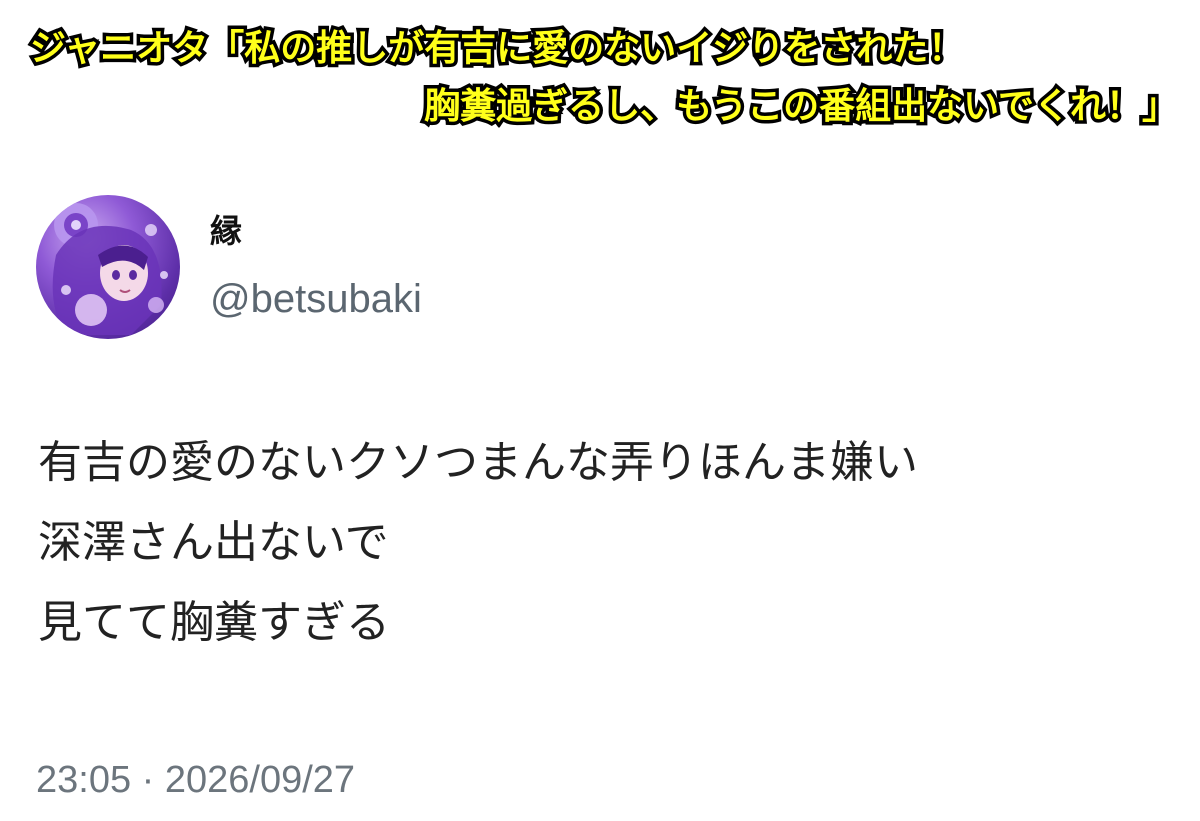 The image size is (1200, 821). Describe the element at coordinates (214, 622) in the screenshot. I see `tweet-body-line: 見てて胸糞すぎる` at that location.